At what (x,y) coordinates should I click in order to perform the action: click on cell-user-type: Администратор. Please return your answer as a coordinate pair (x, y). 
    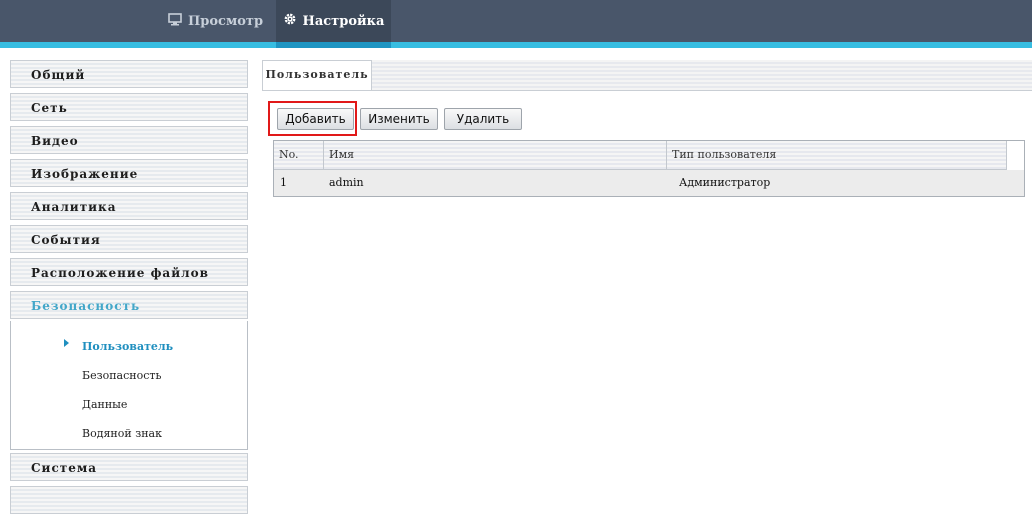
    Looking at the image, I should click on (725, 182).